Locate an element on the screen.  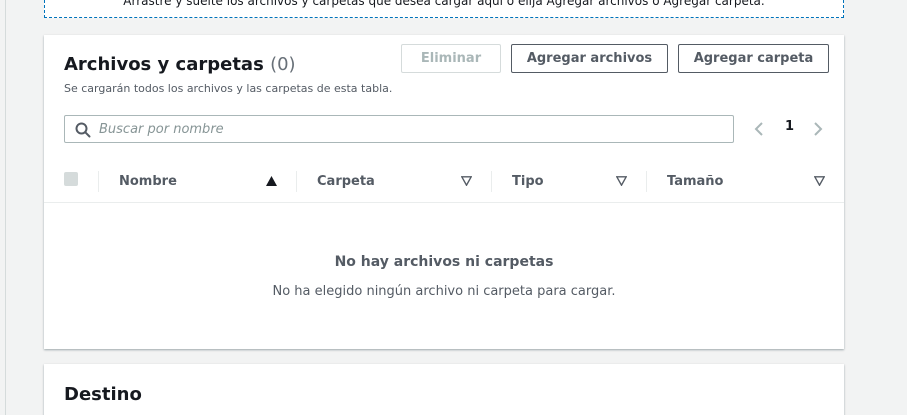
panel-title-text: Archivos y carpetas is located at coordinates (164, 64).